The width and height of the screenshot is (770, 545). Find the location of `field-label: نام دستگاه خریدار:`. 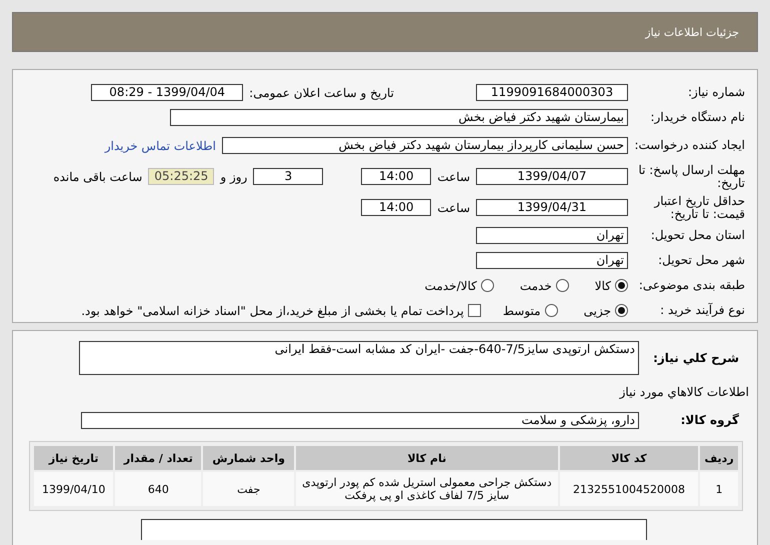

field-label: نام دستگاه خریدار: is located at coordinates (698, 117).